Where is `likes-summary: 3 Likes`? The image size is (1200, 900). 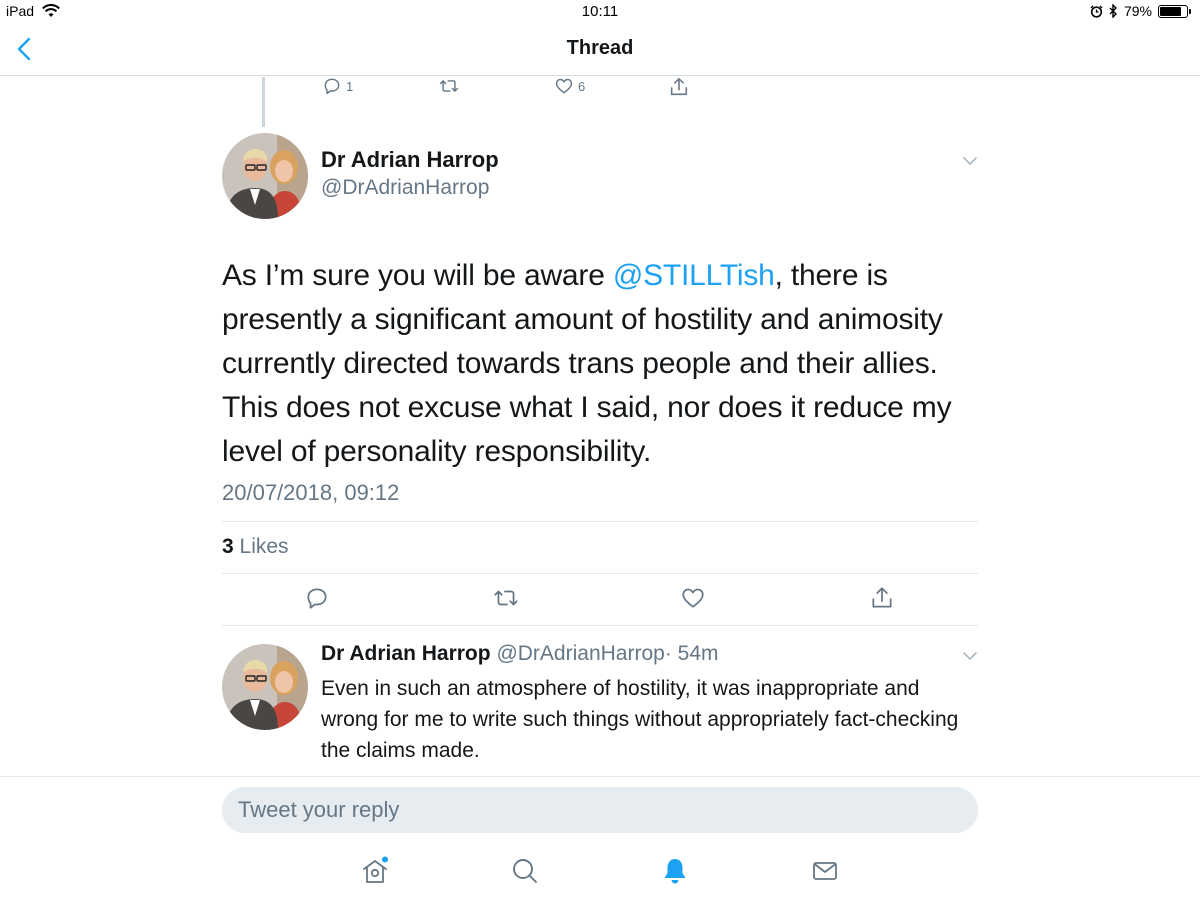
likes-summary: 3 Likes is located at coordinates (255, 547).